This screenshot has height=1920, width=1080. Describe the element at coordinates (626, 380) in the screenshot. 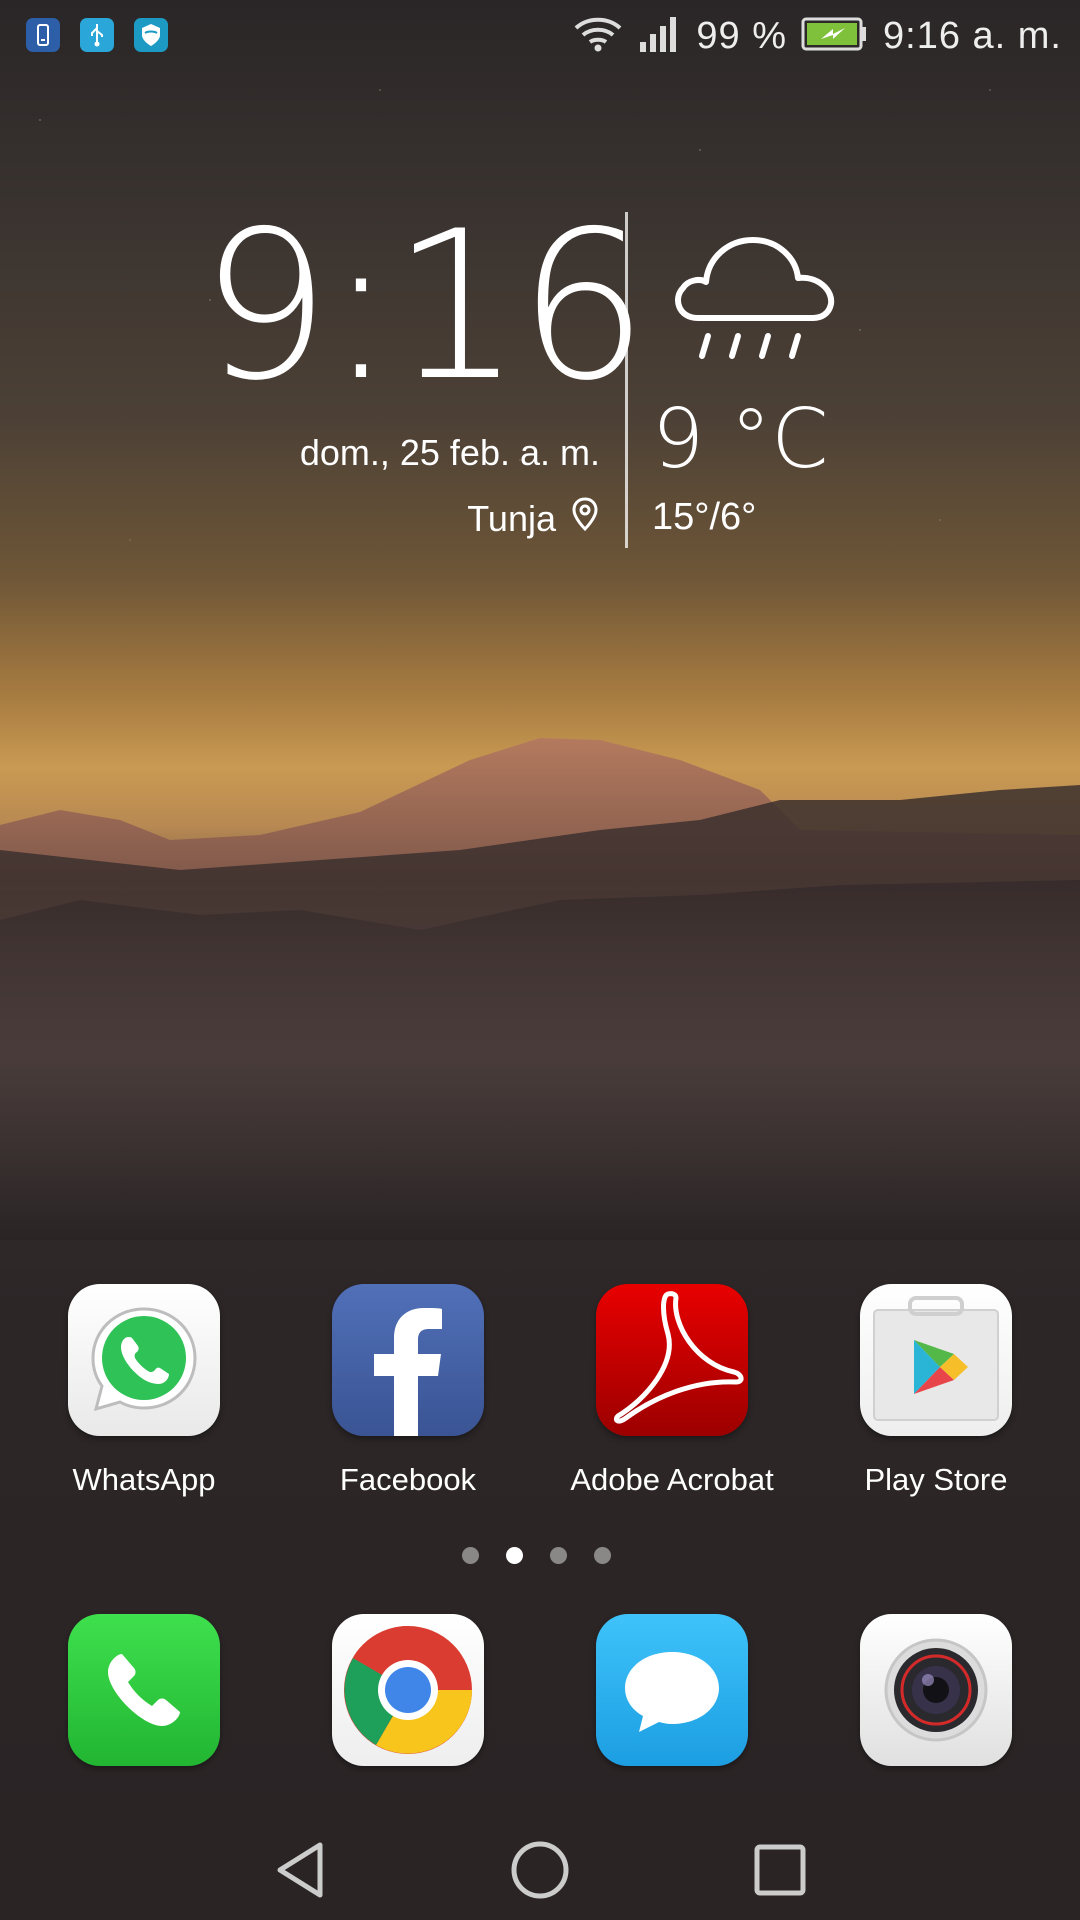

I see `widget-divider` at that location.